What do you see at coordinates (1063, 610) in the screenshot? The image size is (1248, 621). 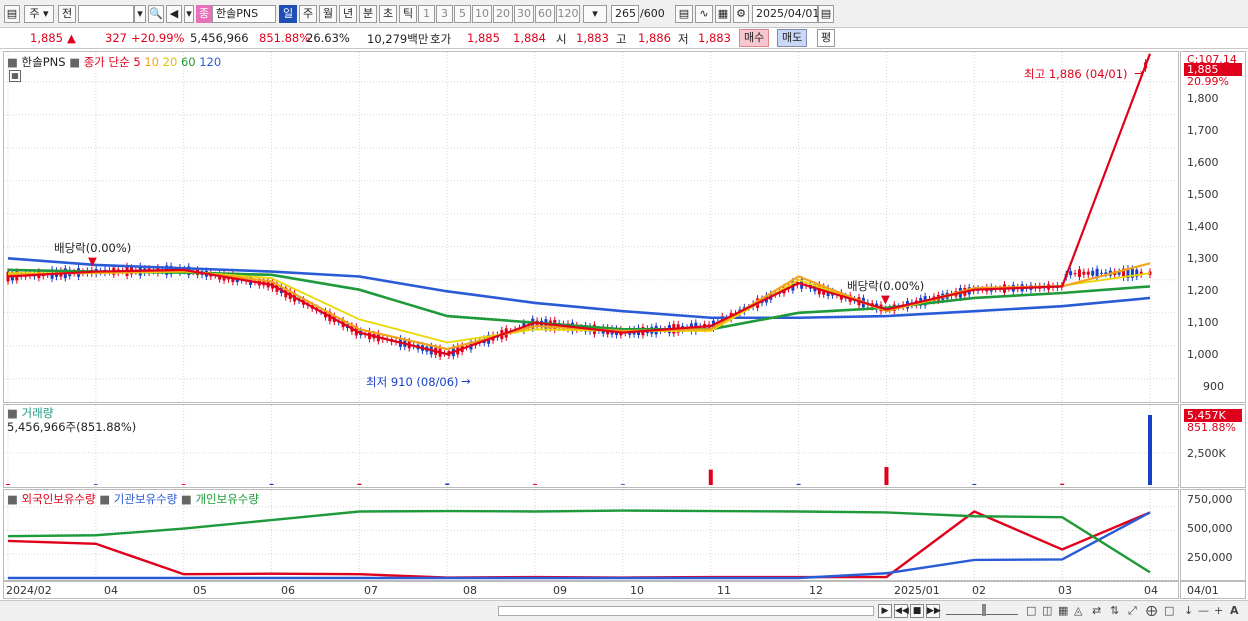 I see `layout-grid-icon: ▦` at bounding box center [1063, 610].